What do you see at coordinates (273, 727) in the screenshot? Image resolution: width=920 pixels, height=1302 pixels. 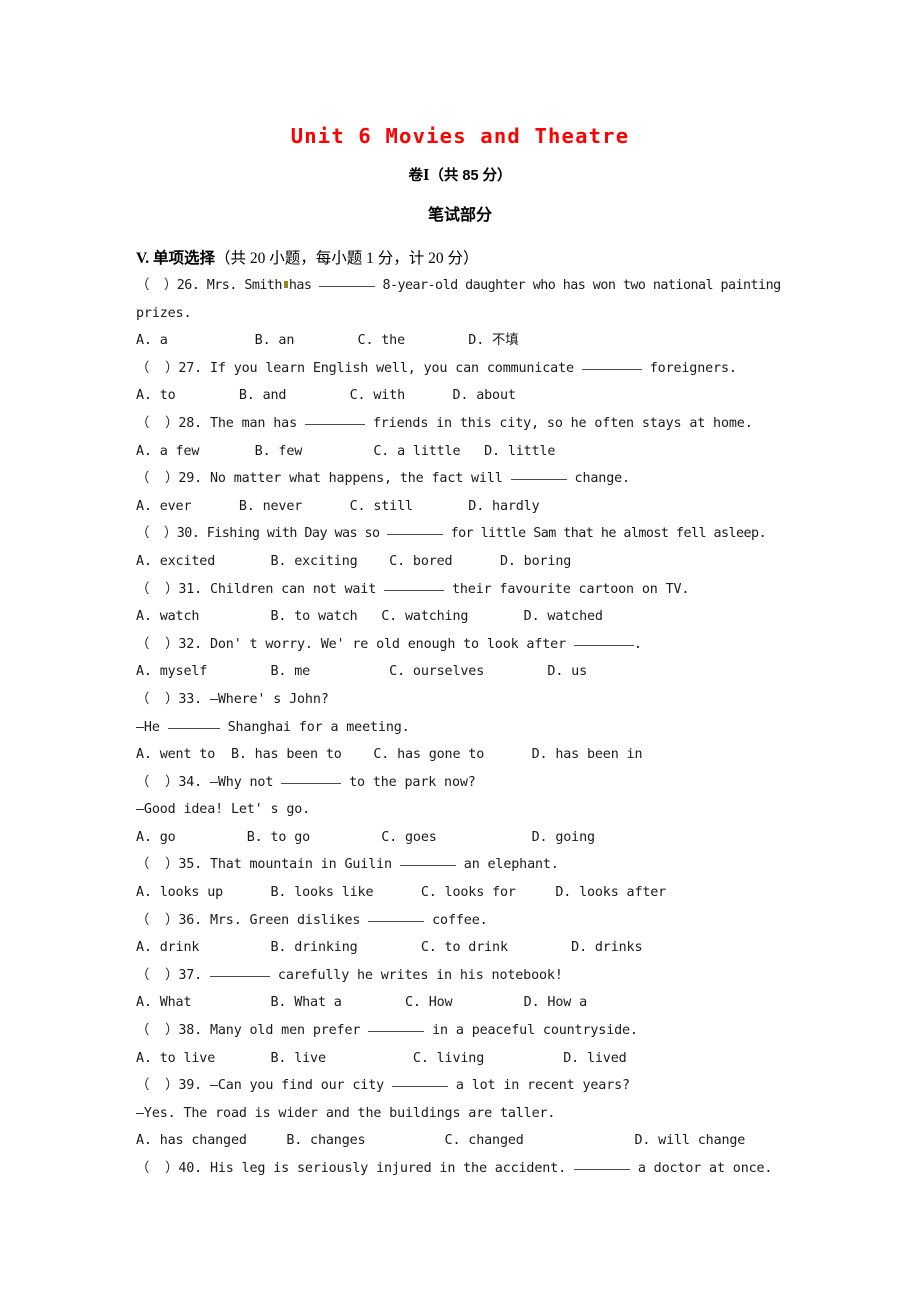 I see `question-dialogue-line: —He Shanghai for a meeting.` at bounding box center [273, 727].